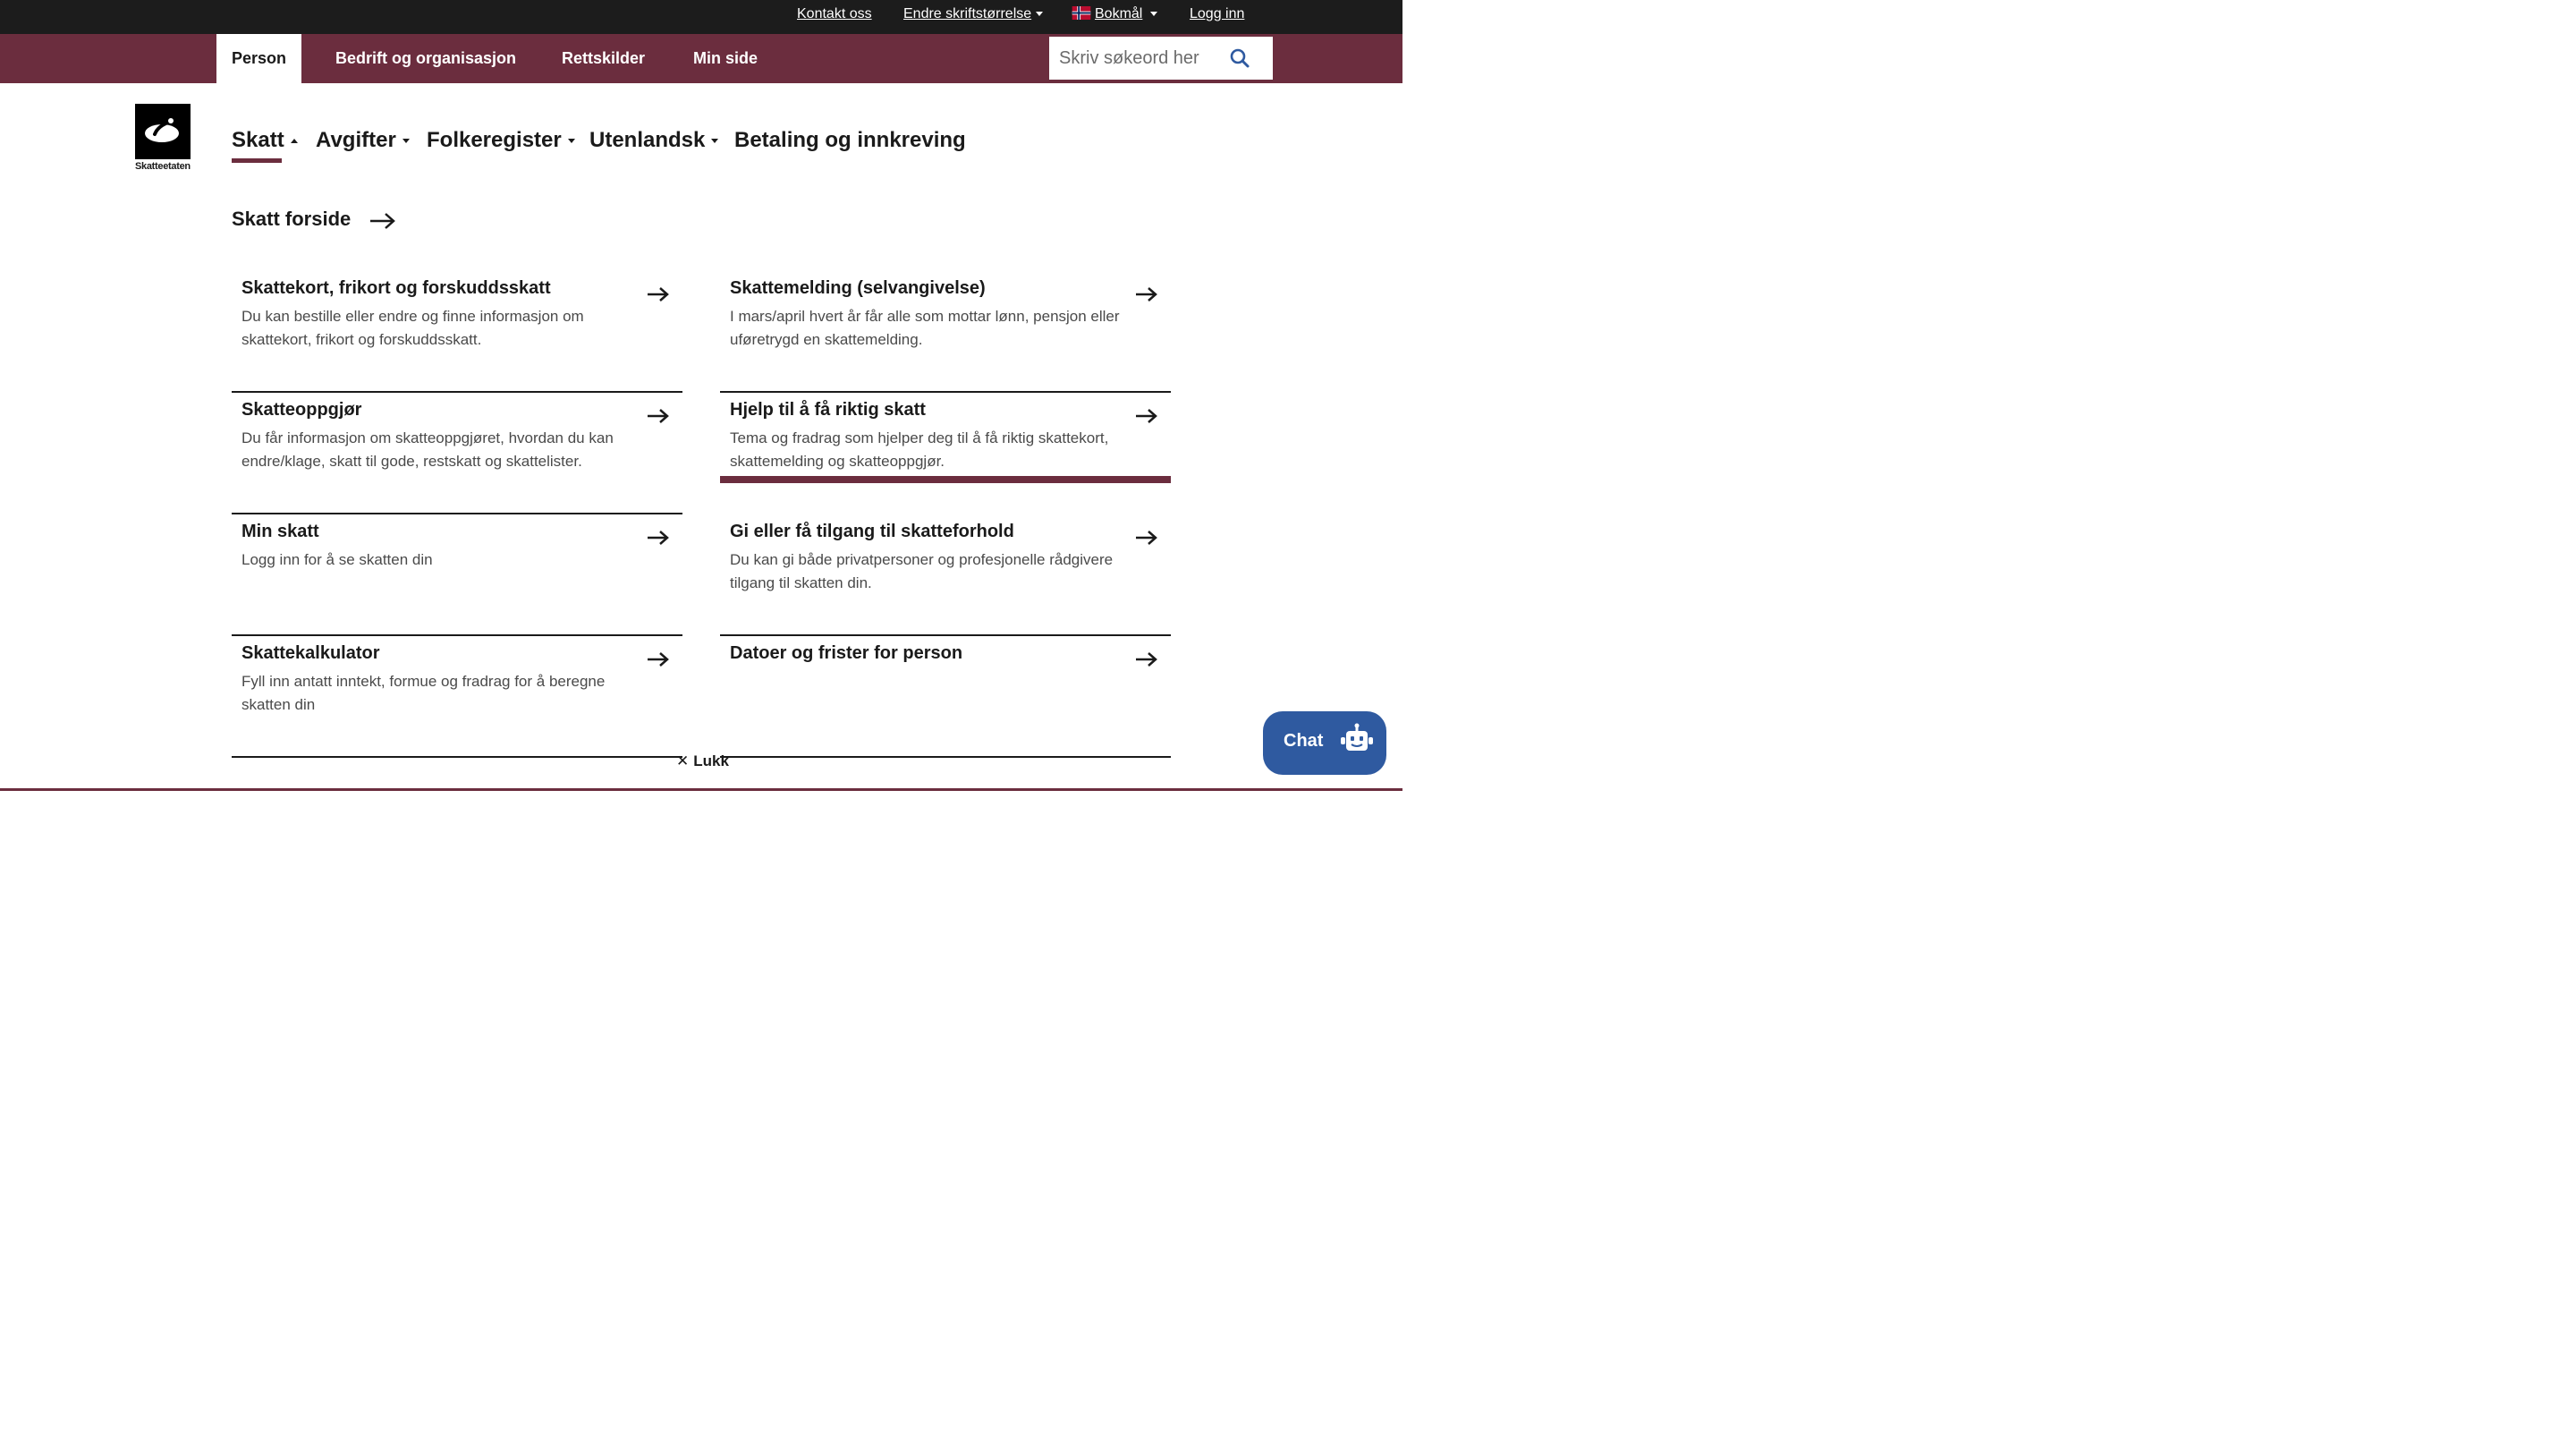 This screenshot has width=2576, height=1453. What do you see at coordinates (457, 575) in the screenshot?
I see `card-min-skatt: Min skatt Logg inn for å se skatten din` at bounding box center [457, 575].